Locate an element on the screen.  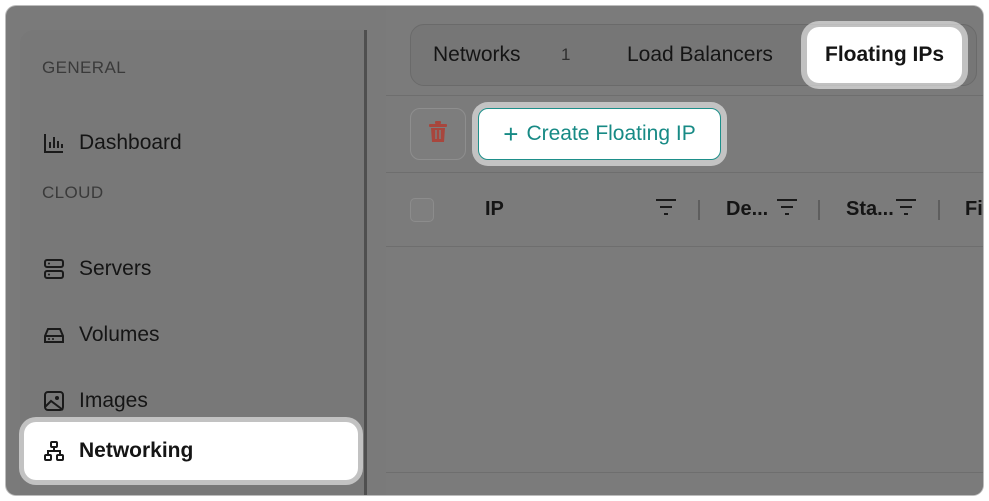
server-icon is located at coordinates (54, 269).